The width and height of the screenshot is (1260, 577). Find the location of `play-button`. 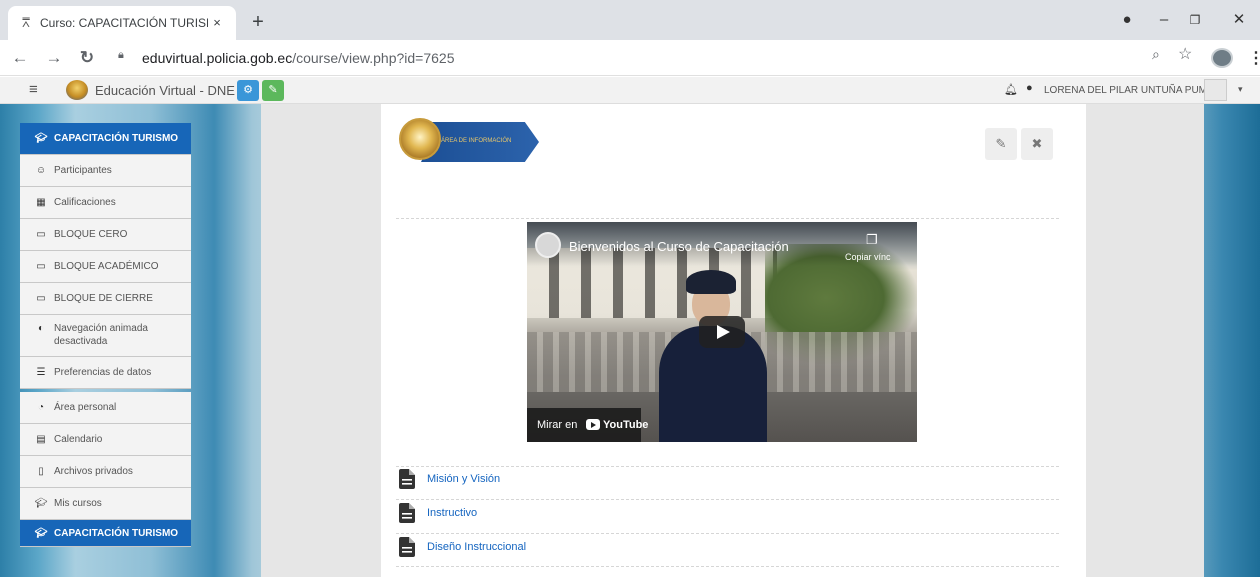

play-button is located at coordinates (722, 332).